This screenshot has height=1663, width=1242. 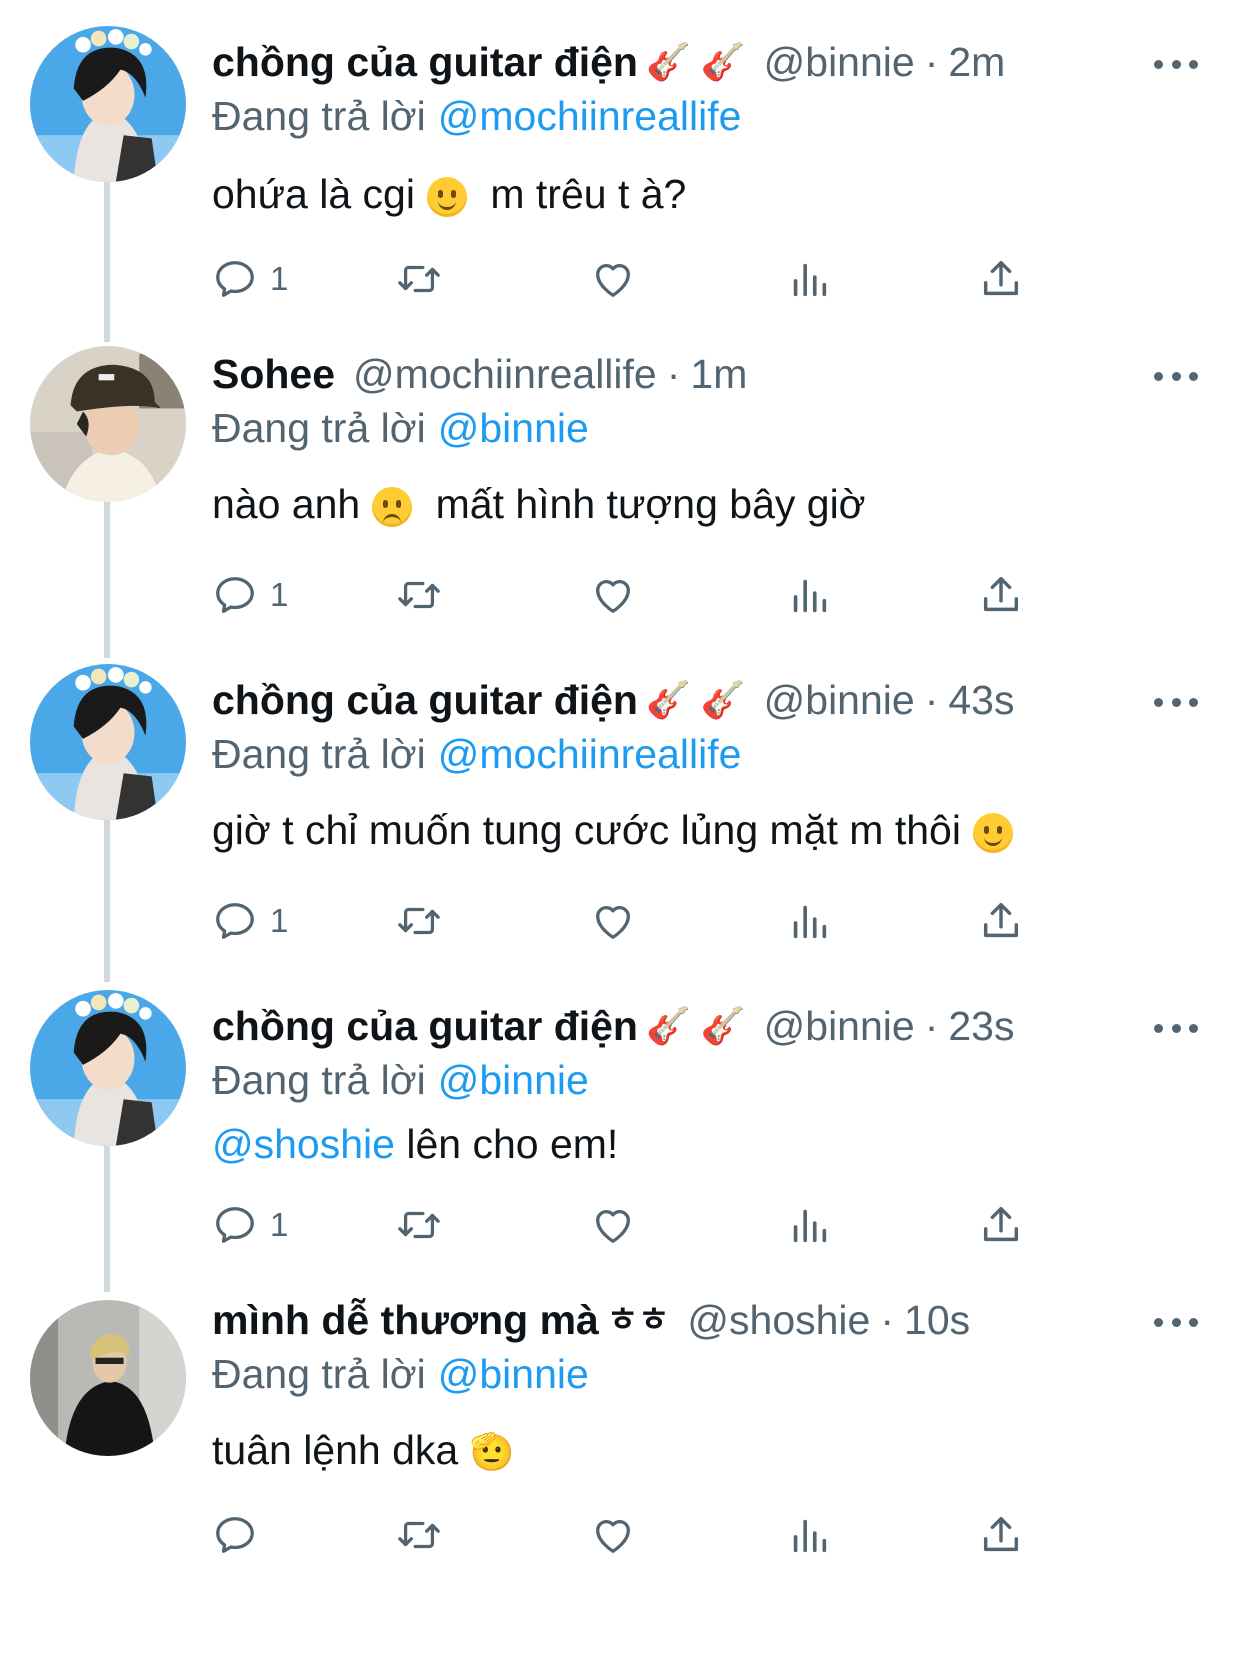 I want to click on handle: @shoshie, so click(x=778, y=1320).